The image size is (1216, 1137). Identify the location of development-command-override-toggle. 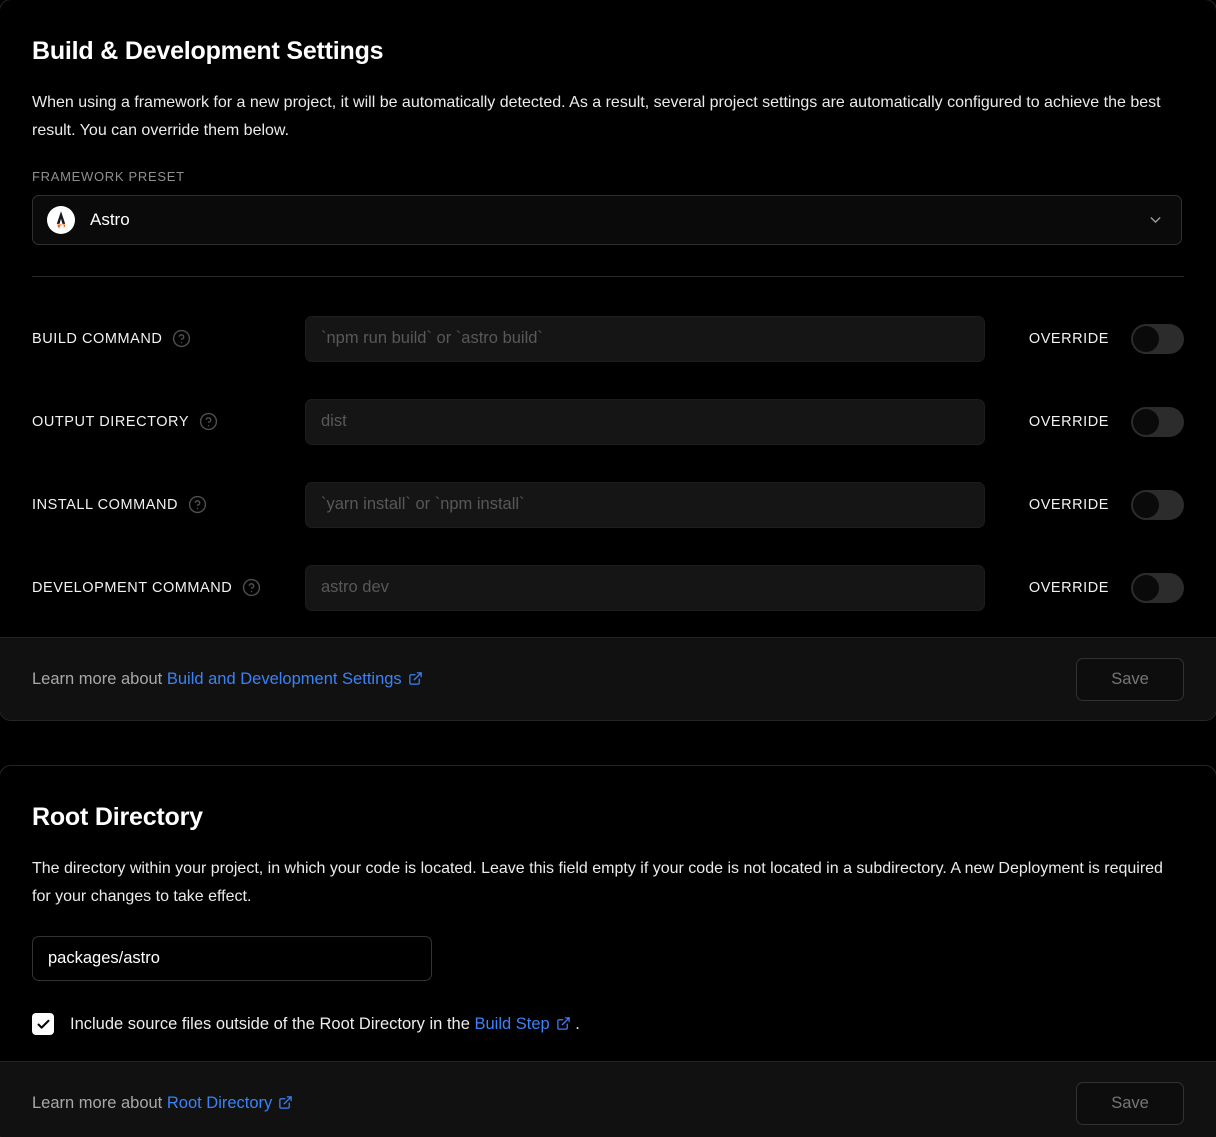
(1157, 587).